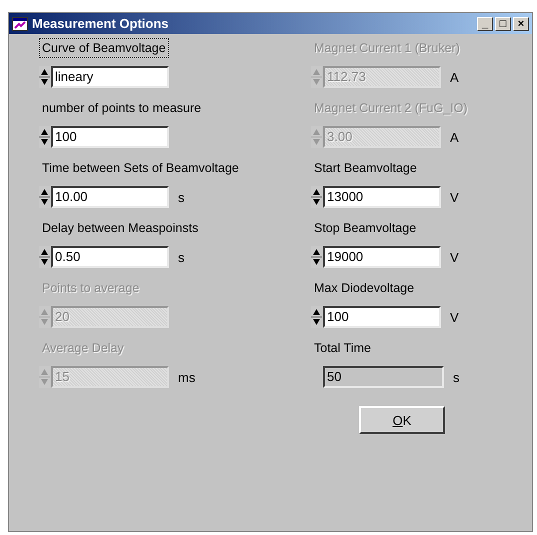 Image resolution: width=537 pixels, height=535 pixels. Describe the element at coordinates (110, 257) in the screenshot. I see `number-field: 0.50` at that location.